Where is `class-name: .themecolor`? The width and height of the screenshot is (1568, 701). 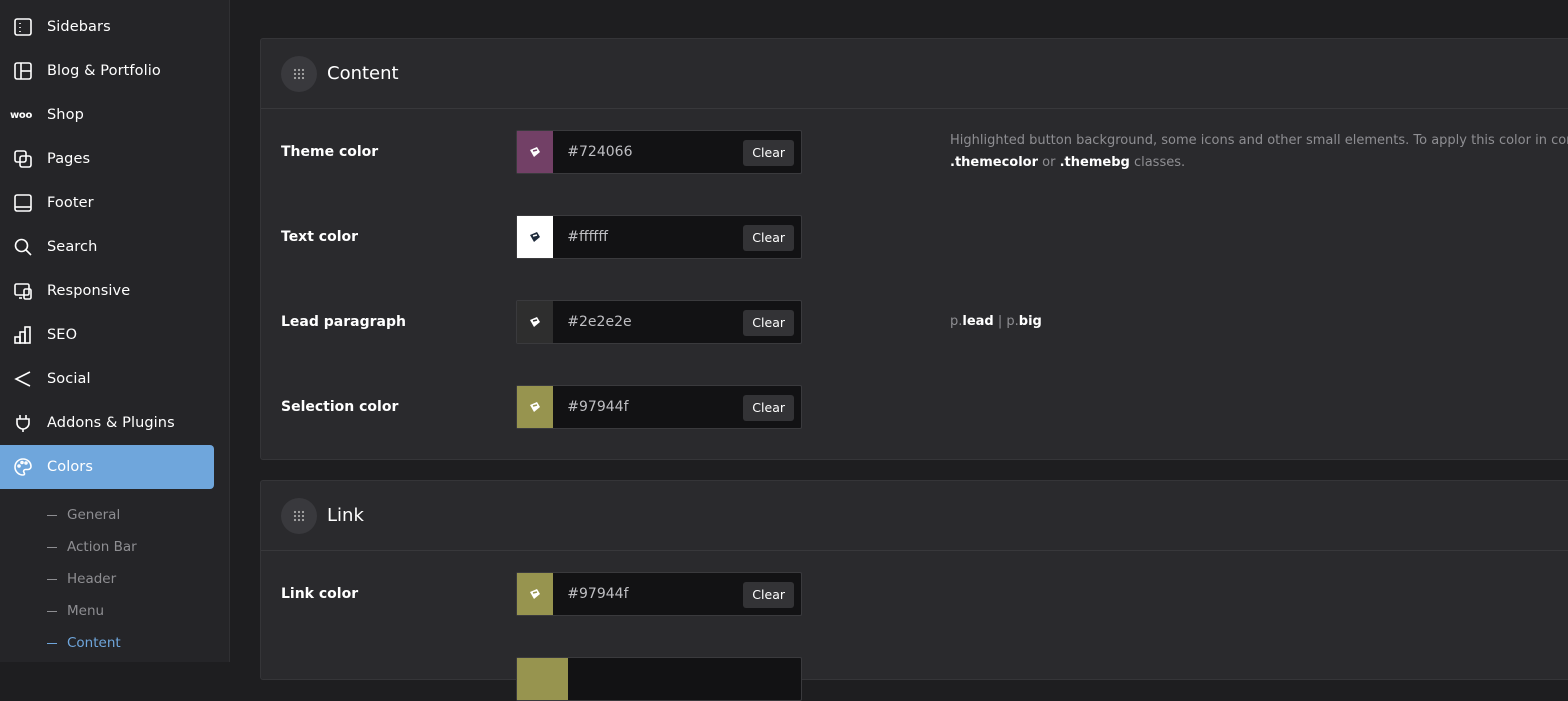
class-name: .themecolor is located at coordinates (994, 162).